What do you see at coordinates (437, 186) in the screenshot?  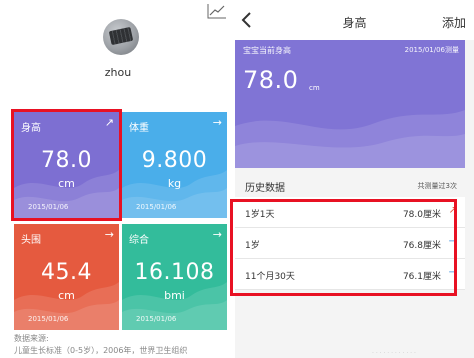 I see `measure-count: 共测量过3次` at bounding box center [437, 186].